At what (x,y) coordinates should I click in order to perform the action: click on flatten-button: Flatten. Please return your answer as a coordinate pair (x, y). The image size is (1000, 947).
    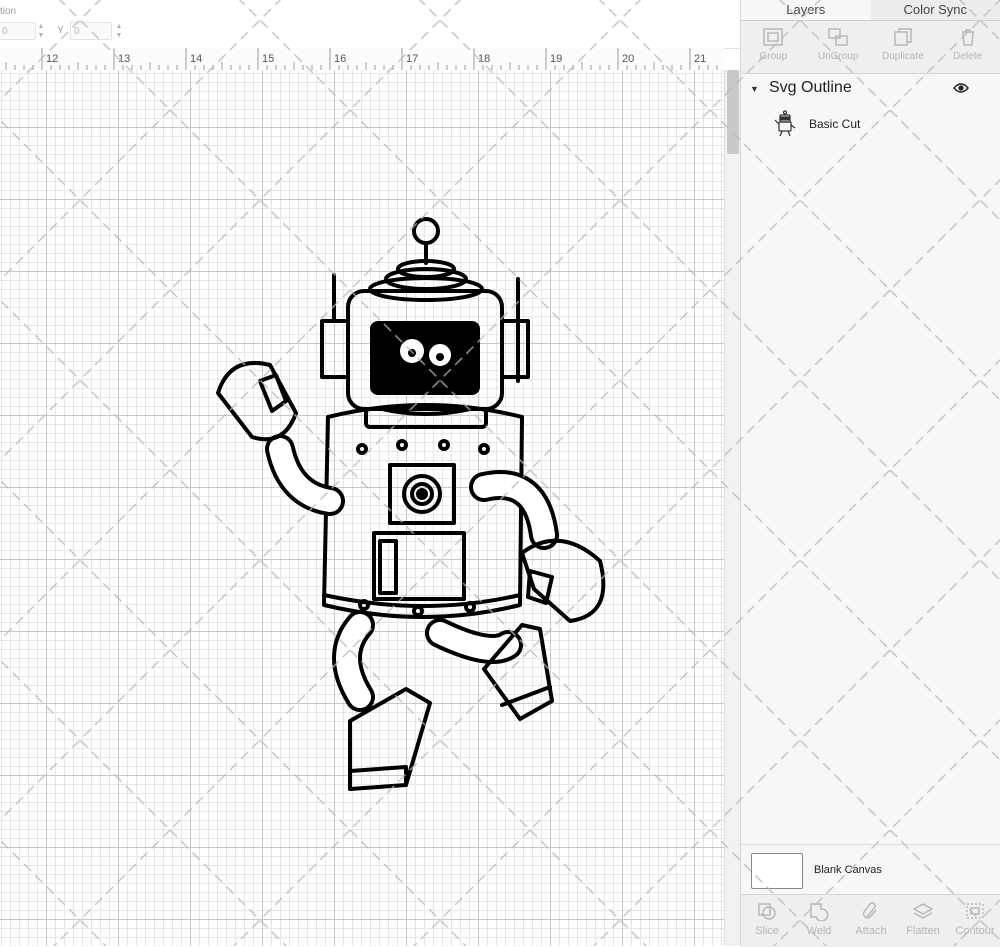
    Looking at the image, I should click on (923, 921).